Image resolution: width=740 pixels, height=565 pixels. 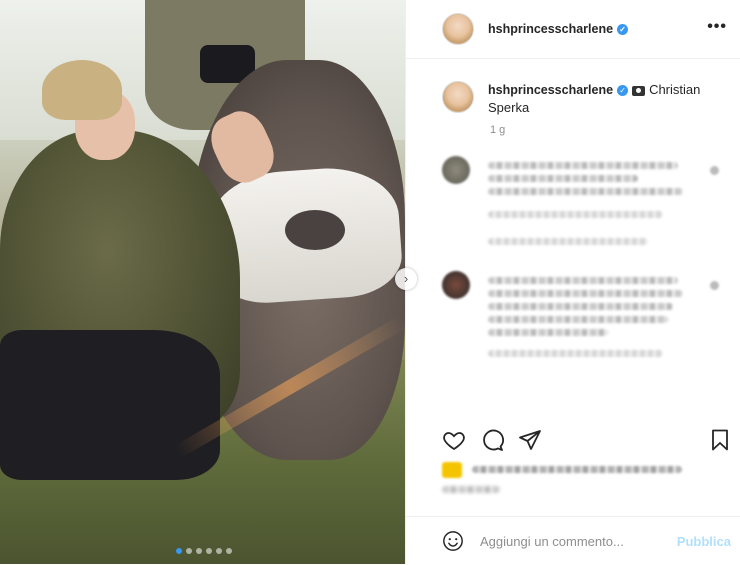 I want to click on paper-plane-icon, so click(x=530, y=440).